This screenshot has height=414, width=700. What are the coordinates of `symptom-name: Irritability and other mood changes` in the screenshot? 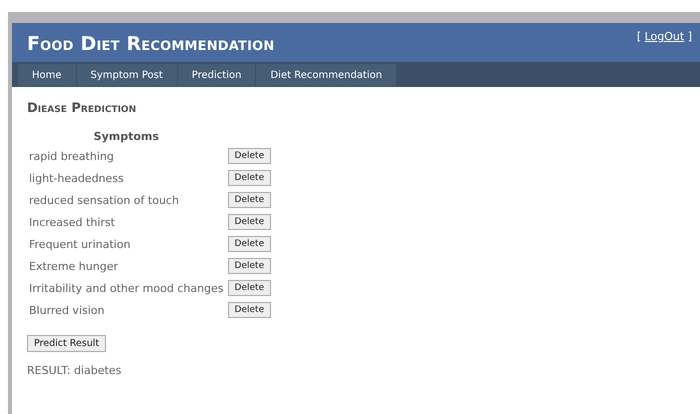 It's located at (126, 288).